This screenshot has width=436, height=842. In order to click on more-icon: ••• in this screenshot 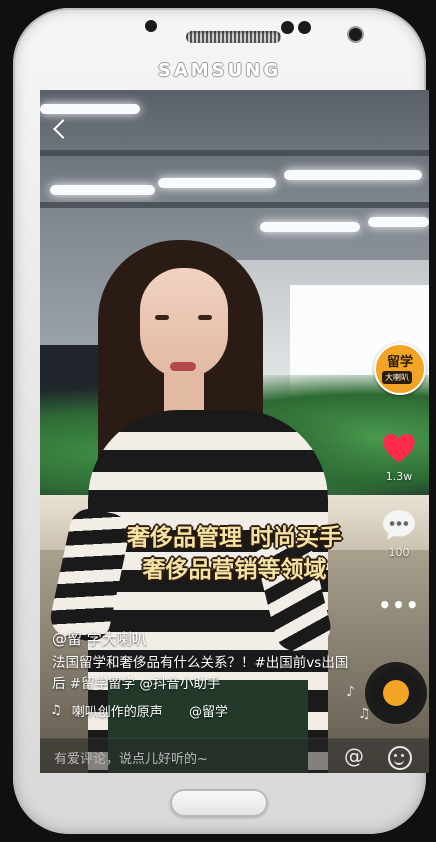, I will do `click(399, 605)`.